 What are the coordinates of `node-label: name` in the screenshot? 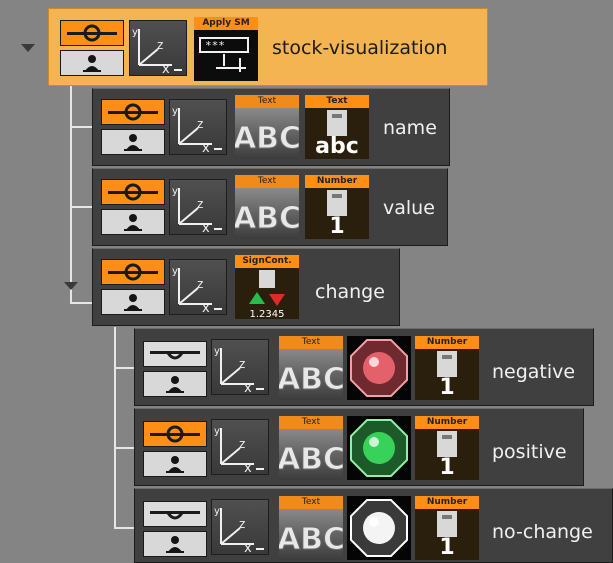 It's located at (410, 128).